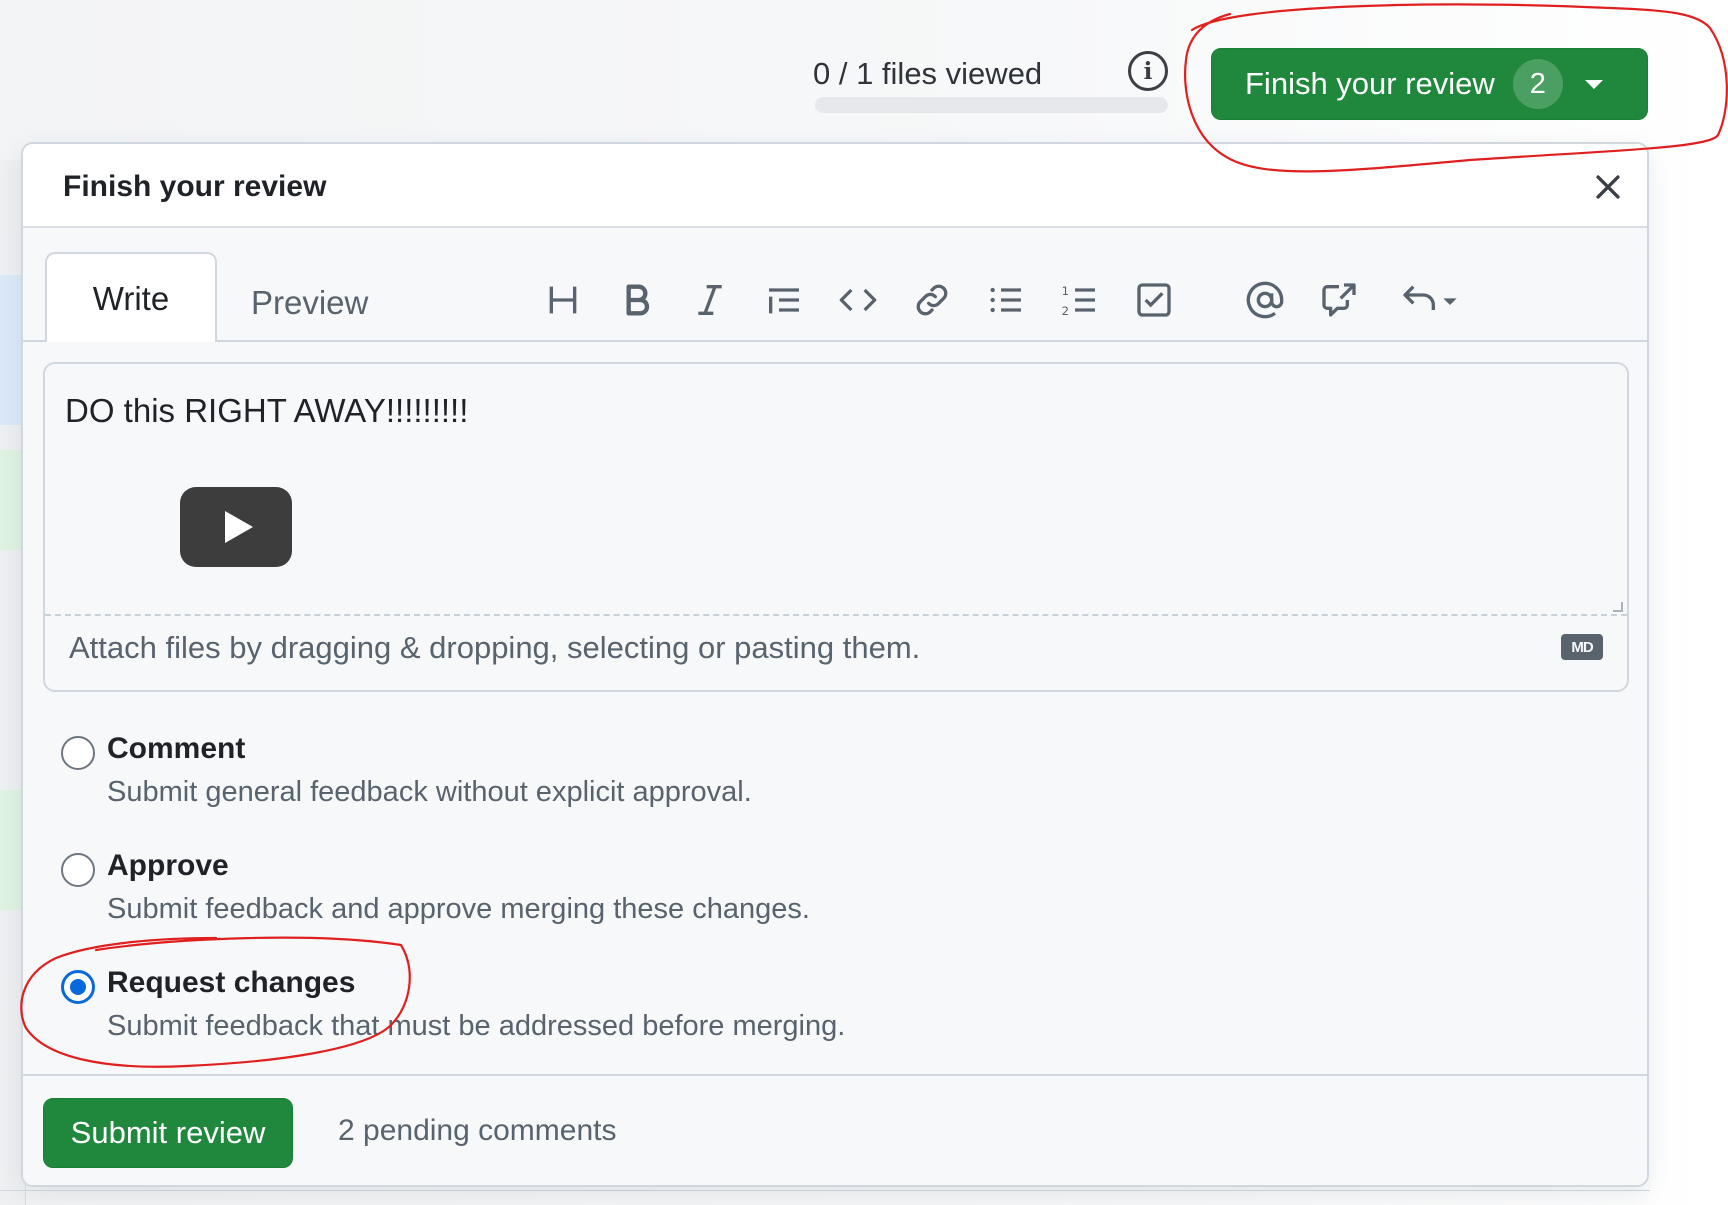 Image resolution: width=1728 pixels, height=1205 pixels. I want to click on resize-handle-icon, so click(1618, 607).